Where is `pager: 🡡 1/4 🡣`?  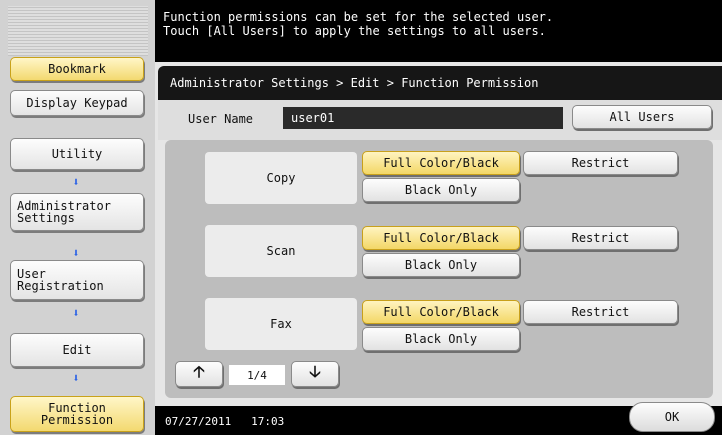
pager: 🡡 1/4 🡣 is located at coordinates (257, 375).